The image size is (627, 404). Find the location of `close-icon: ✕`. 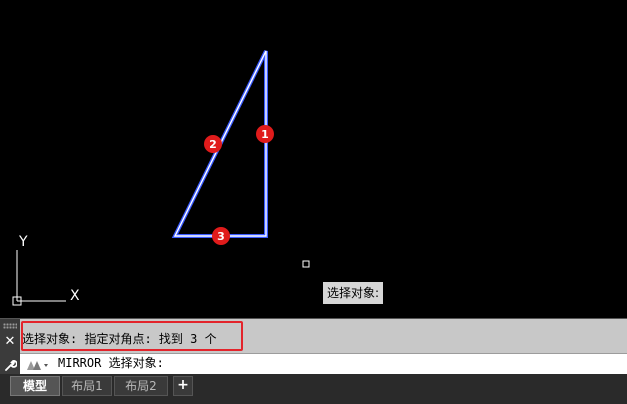

close-icon: ✕ is located at coordinates (10, 342).